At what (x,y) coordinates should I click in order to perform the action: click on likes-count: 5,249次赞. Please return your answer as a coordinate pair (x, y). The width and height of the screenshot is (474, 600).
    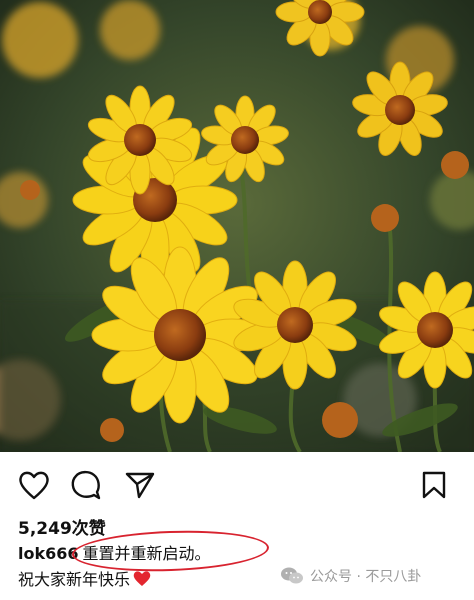
    Looking at the image, I should click on (62, 526).